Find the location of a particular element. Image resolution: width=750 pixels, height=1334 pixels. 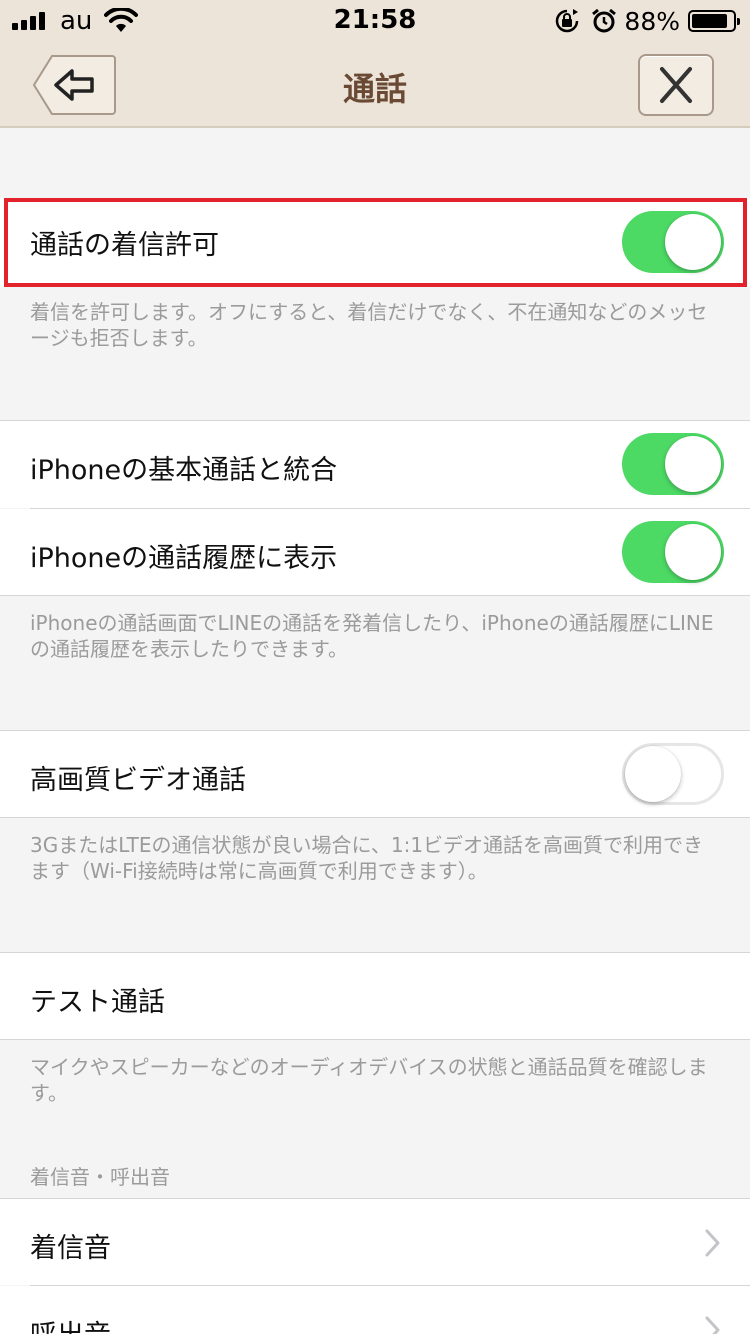

row-label-iphone-integration: iPhoneの基本通話と統合 is located at coordinates (184, 470).